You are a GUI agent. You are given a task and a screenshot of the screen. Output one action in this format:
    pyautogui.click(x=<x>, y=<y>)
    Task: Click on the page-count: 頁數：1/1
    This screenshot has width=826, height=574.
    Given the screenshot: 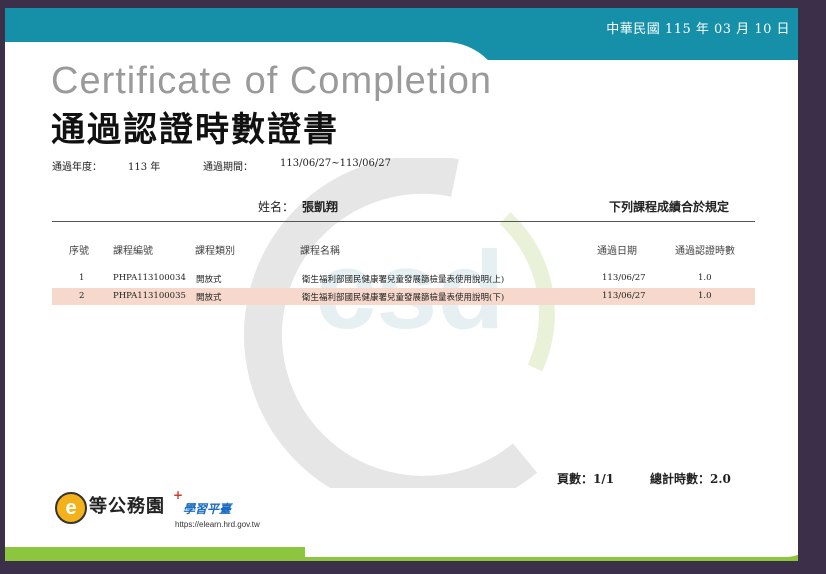 What is the action you would take?
    pyautogui.click(x=586, y=479)
    